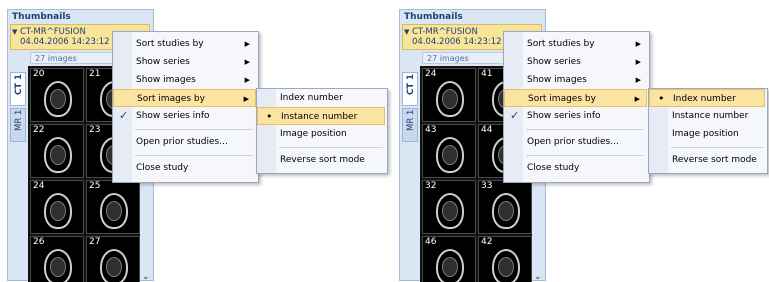 The image size is (769, 282). Describe the element at coordinates (57, 95) in the screenshot. I see `thumbnail: 20` at that location.